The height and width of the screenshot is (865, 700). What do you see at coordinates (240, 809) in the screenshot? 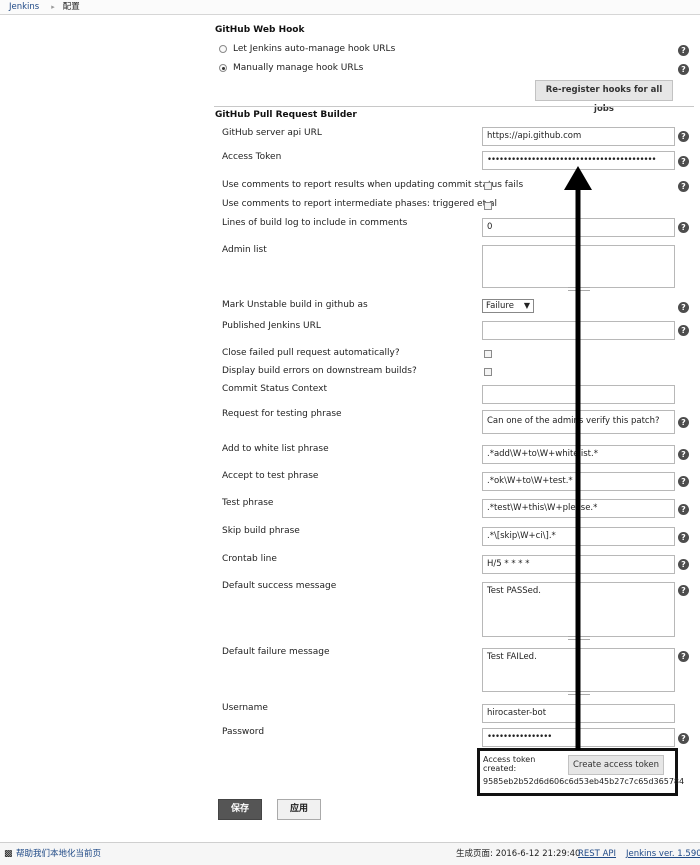
I see `save-button: 保存` at bounding box center [240, 809].